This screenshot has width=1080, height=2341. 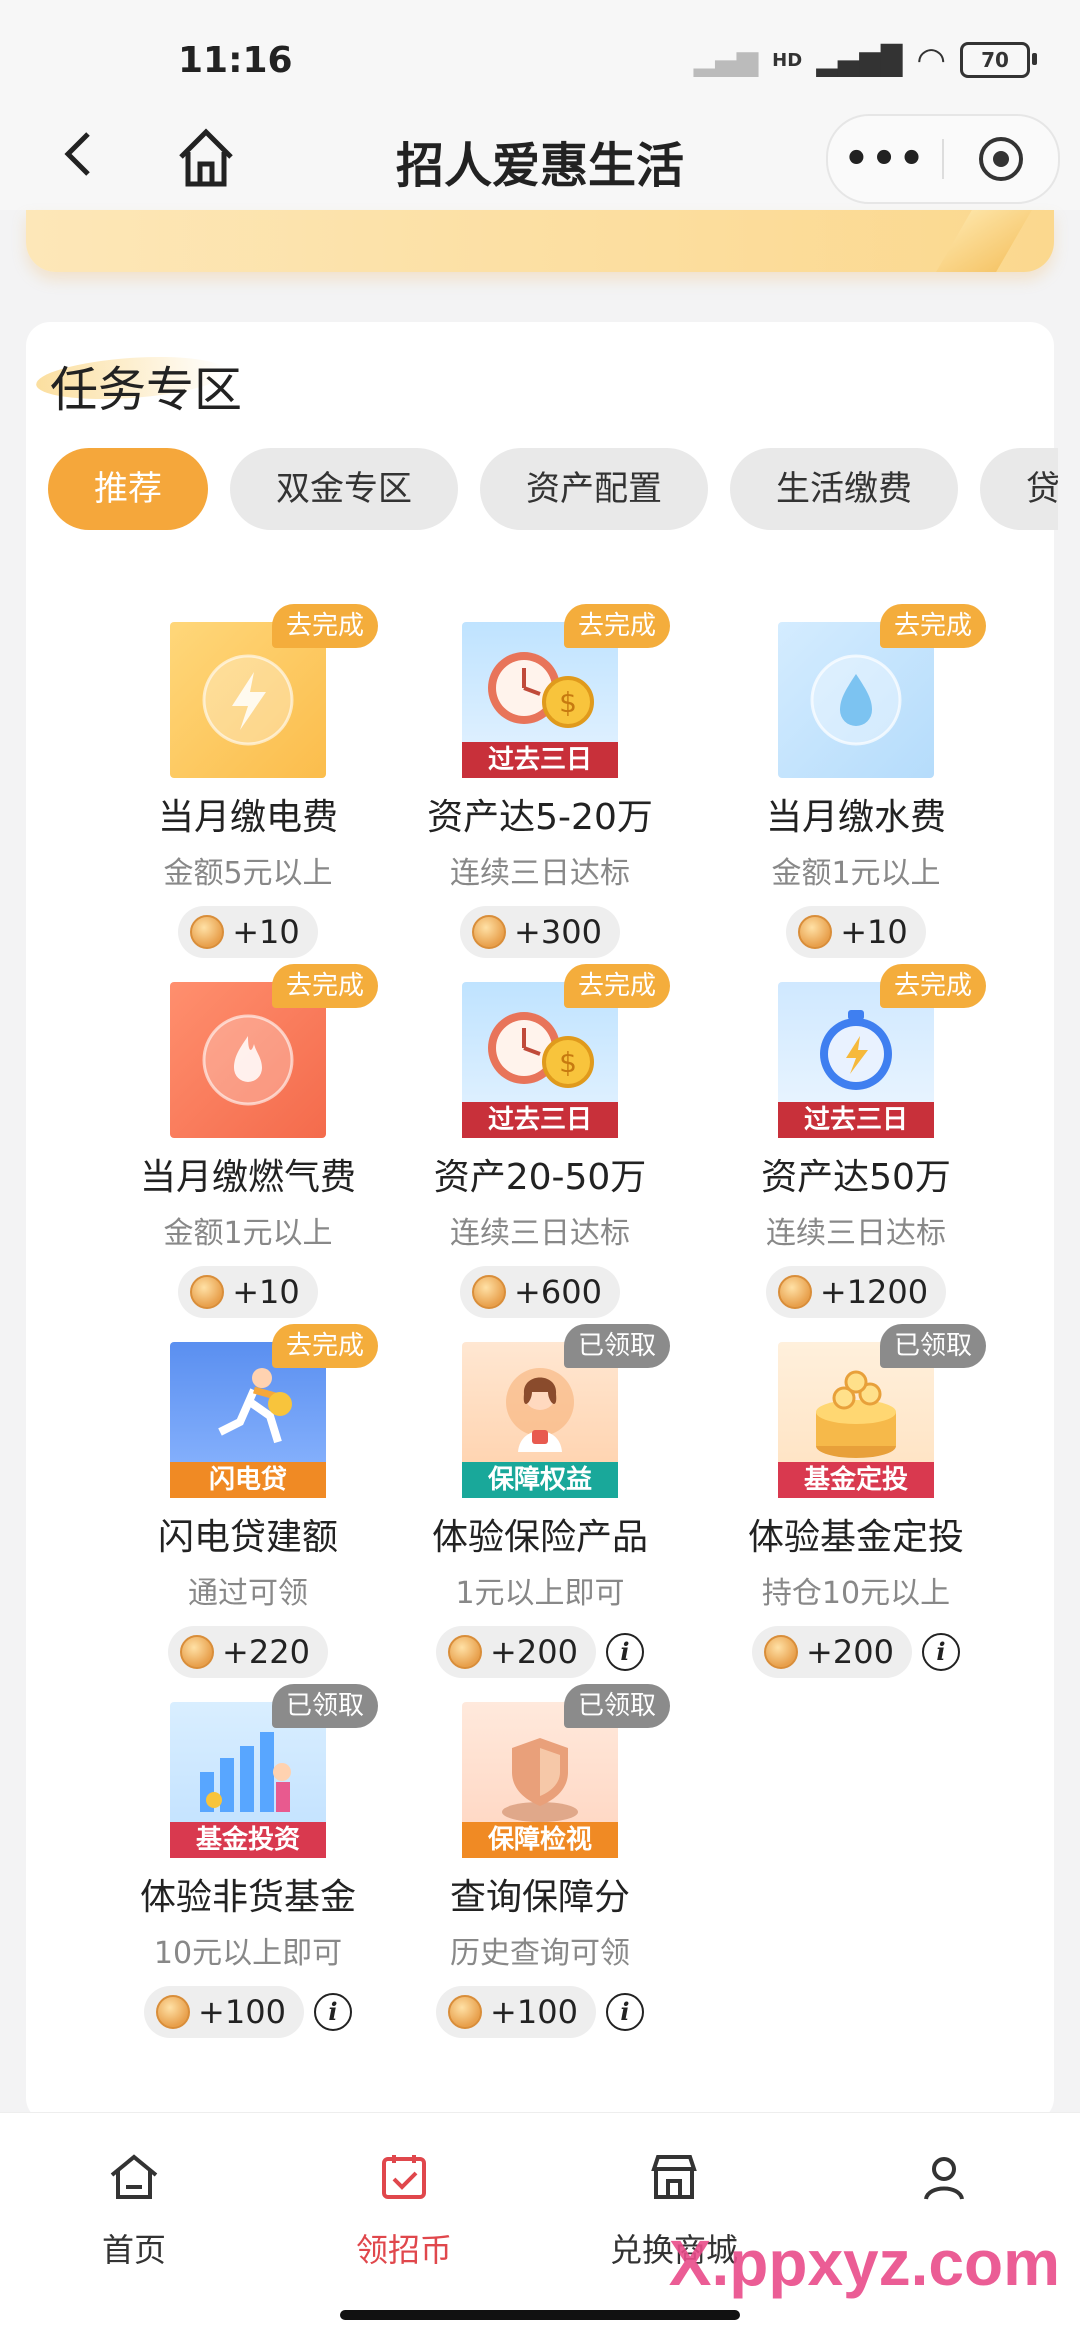 I want to click on home-icon, so click(x=134, y=2176).